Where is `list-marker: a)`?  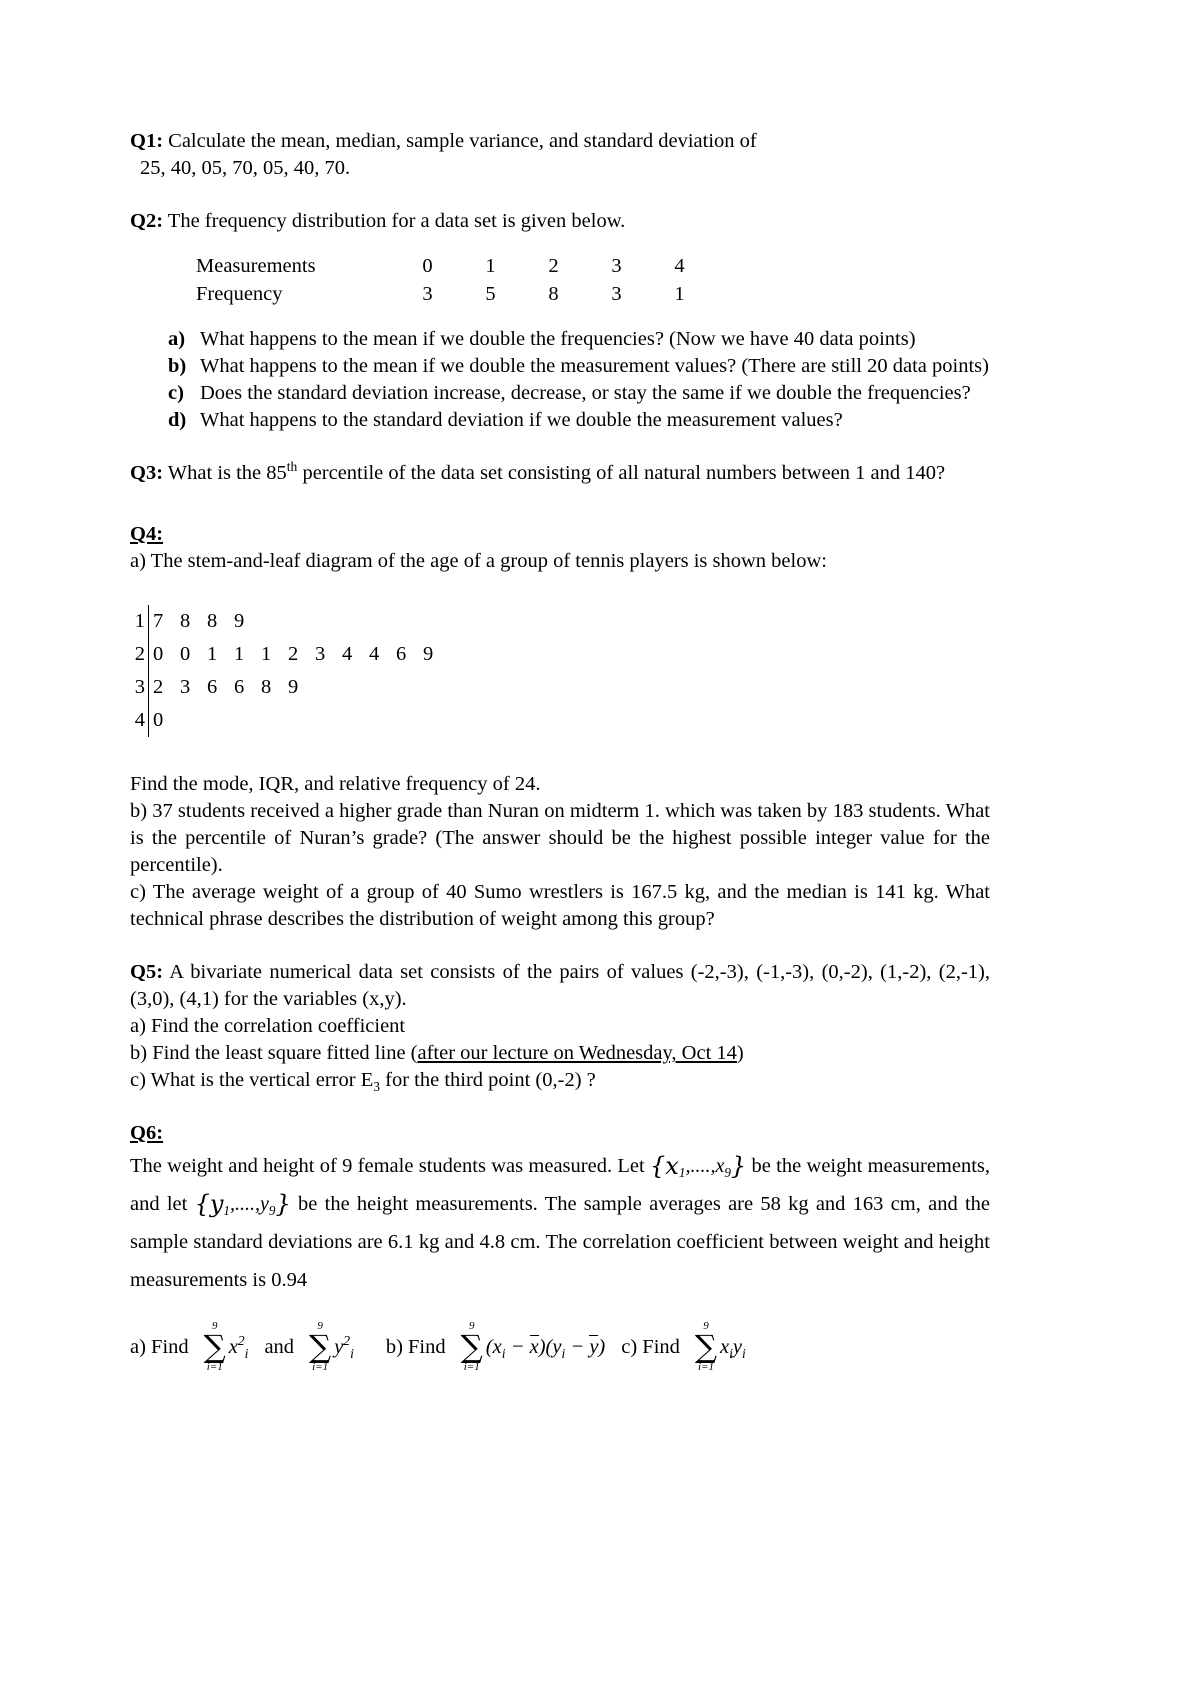
list-marker: a) is located at coordinates (177, 339).